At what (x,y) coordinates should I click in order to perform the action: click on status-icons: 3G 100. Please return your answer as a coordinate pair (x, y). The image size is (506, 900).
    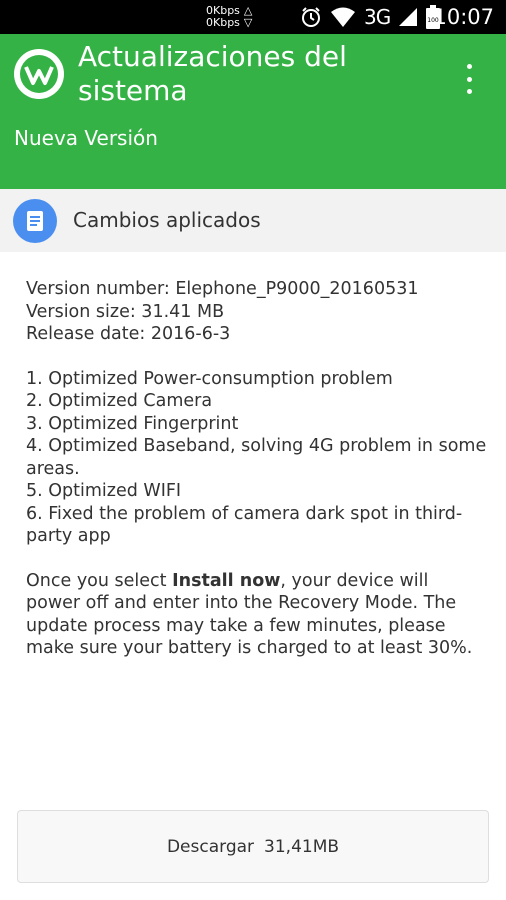
    Looking at the image, I should click on (370, 17).